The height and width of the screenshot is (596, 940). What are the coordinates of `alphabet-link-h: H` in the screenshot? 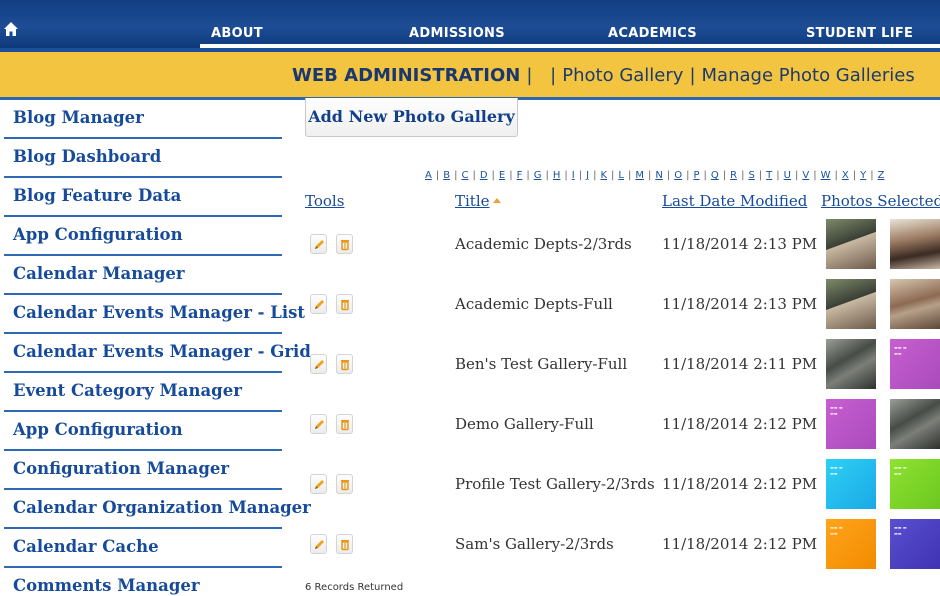 It's located at (557, 175).